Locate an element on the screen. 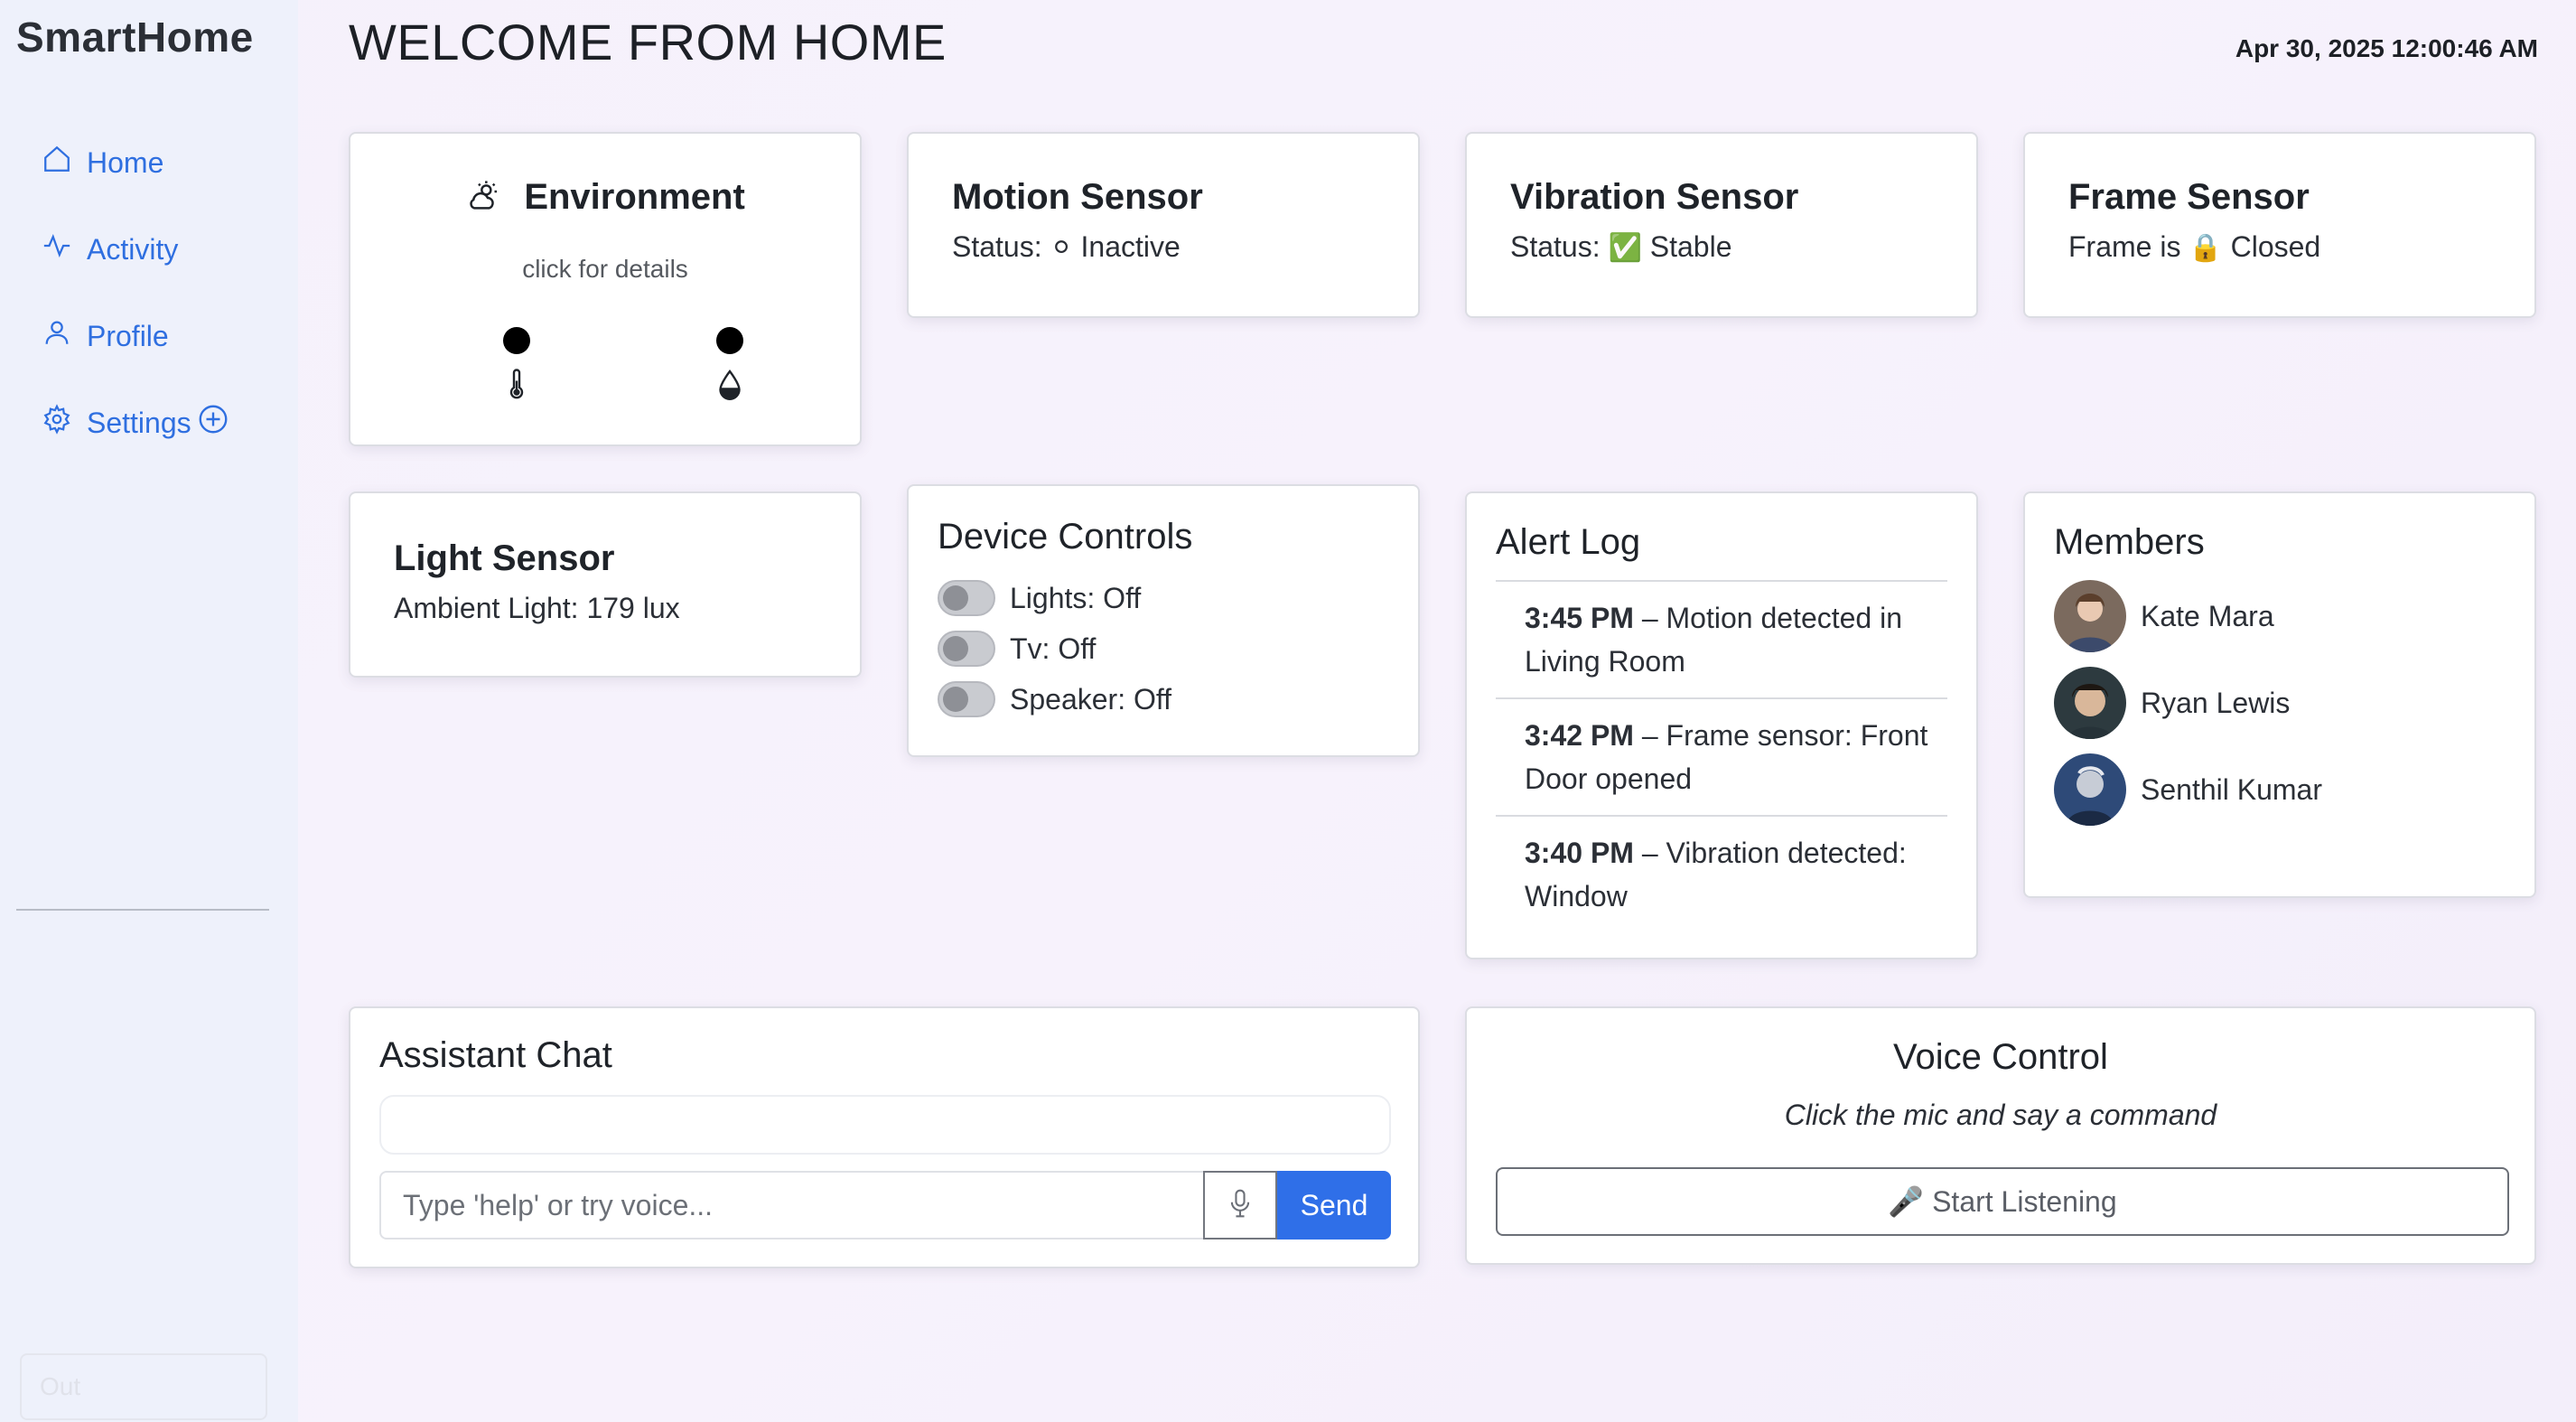  timestamp: Apr 30, 2025 12:00:46 AM is located at coordinates (2386, 48).